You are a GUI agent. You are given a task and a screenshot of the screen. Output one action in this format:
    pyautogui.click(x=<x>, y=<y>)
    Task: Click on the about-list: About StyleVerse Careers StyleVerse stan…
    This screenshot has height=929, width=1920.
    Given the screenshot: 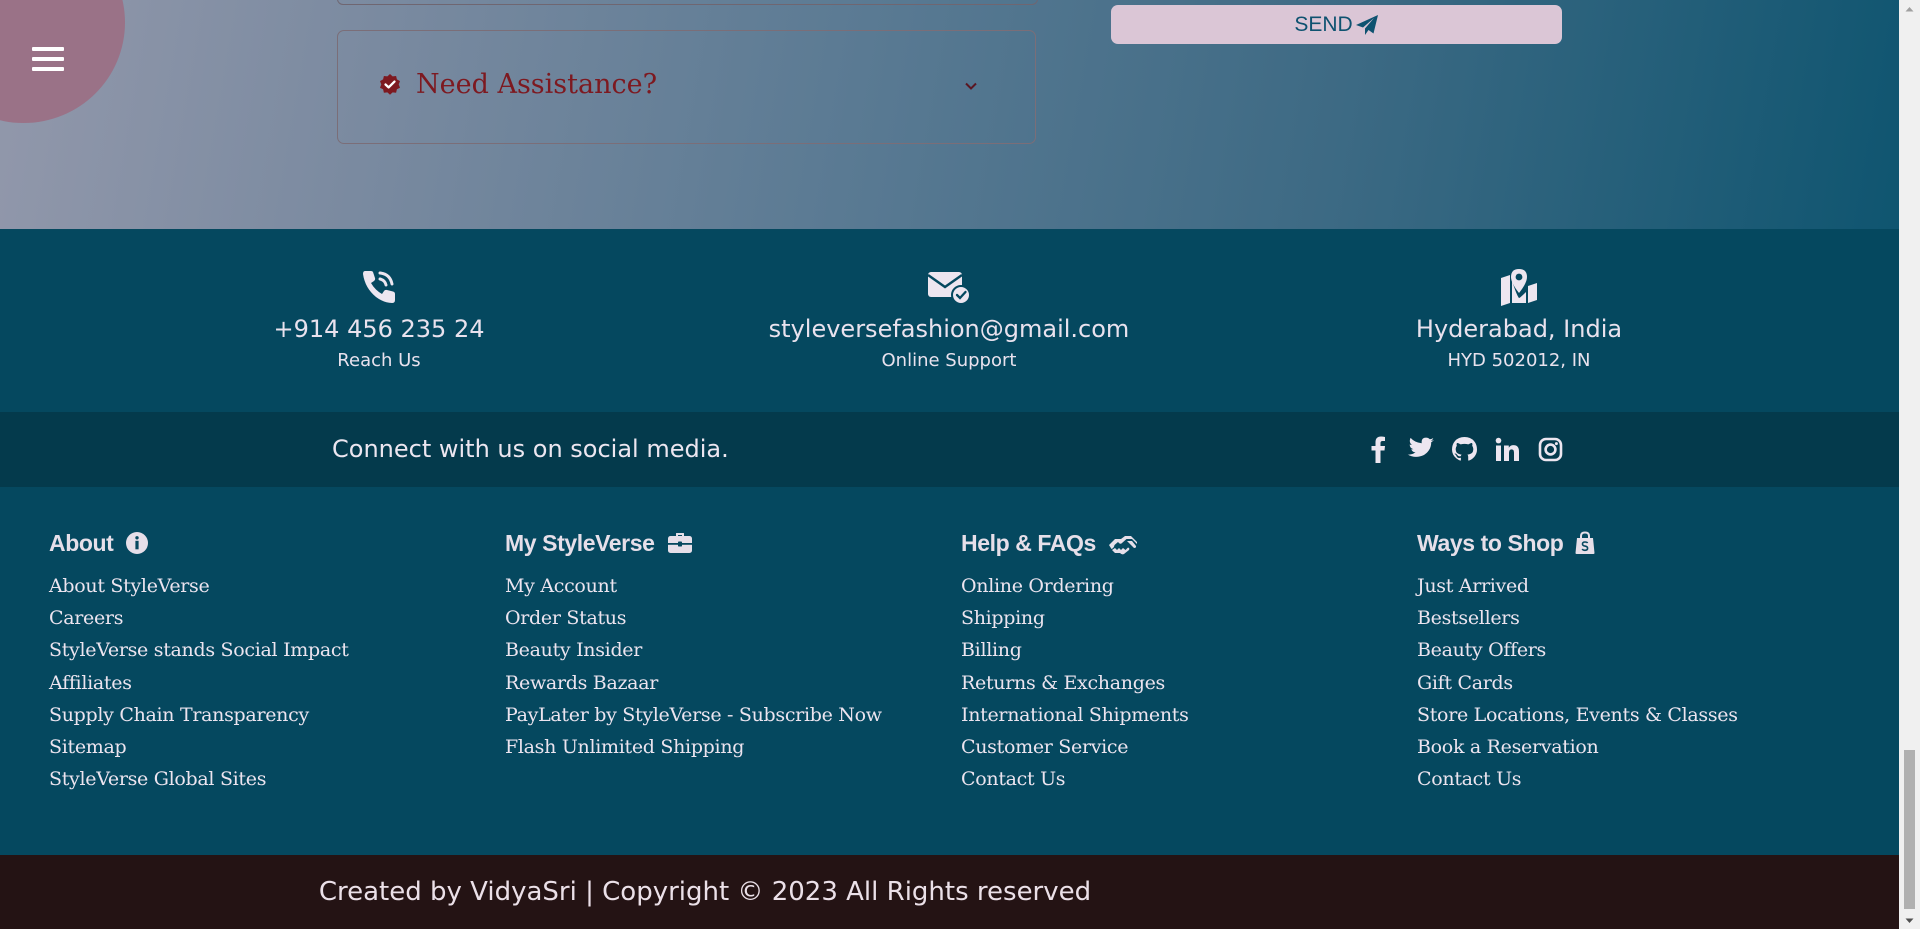 What is the action you would take?
    pyautogui.click(x=269, y=682)
    